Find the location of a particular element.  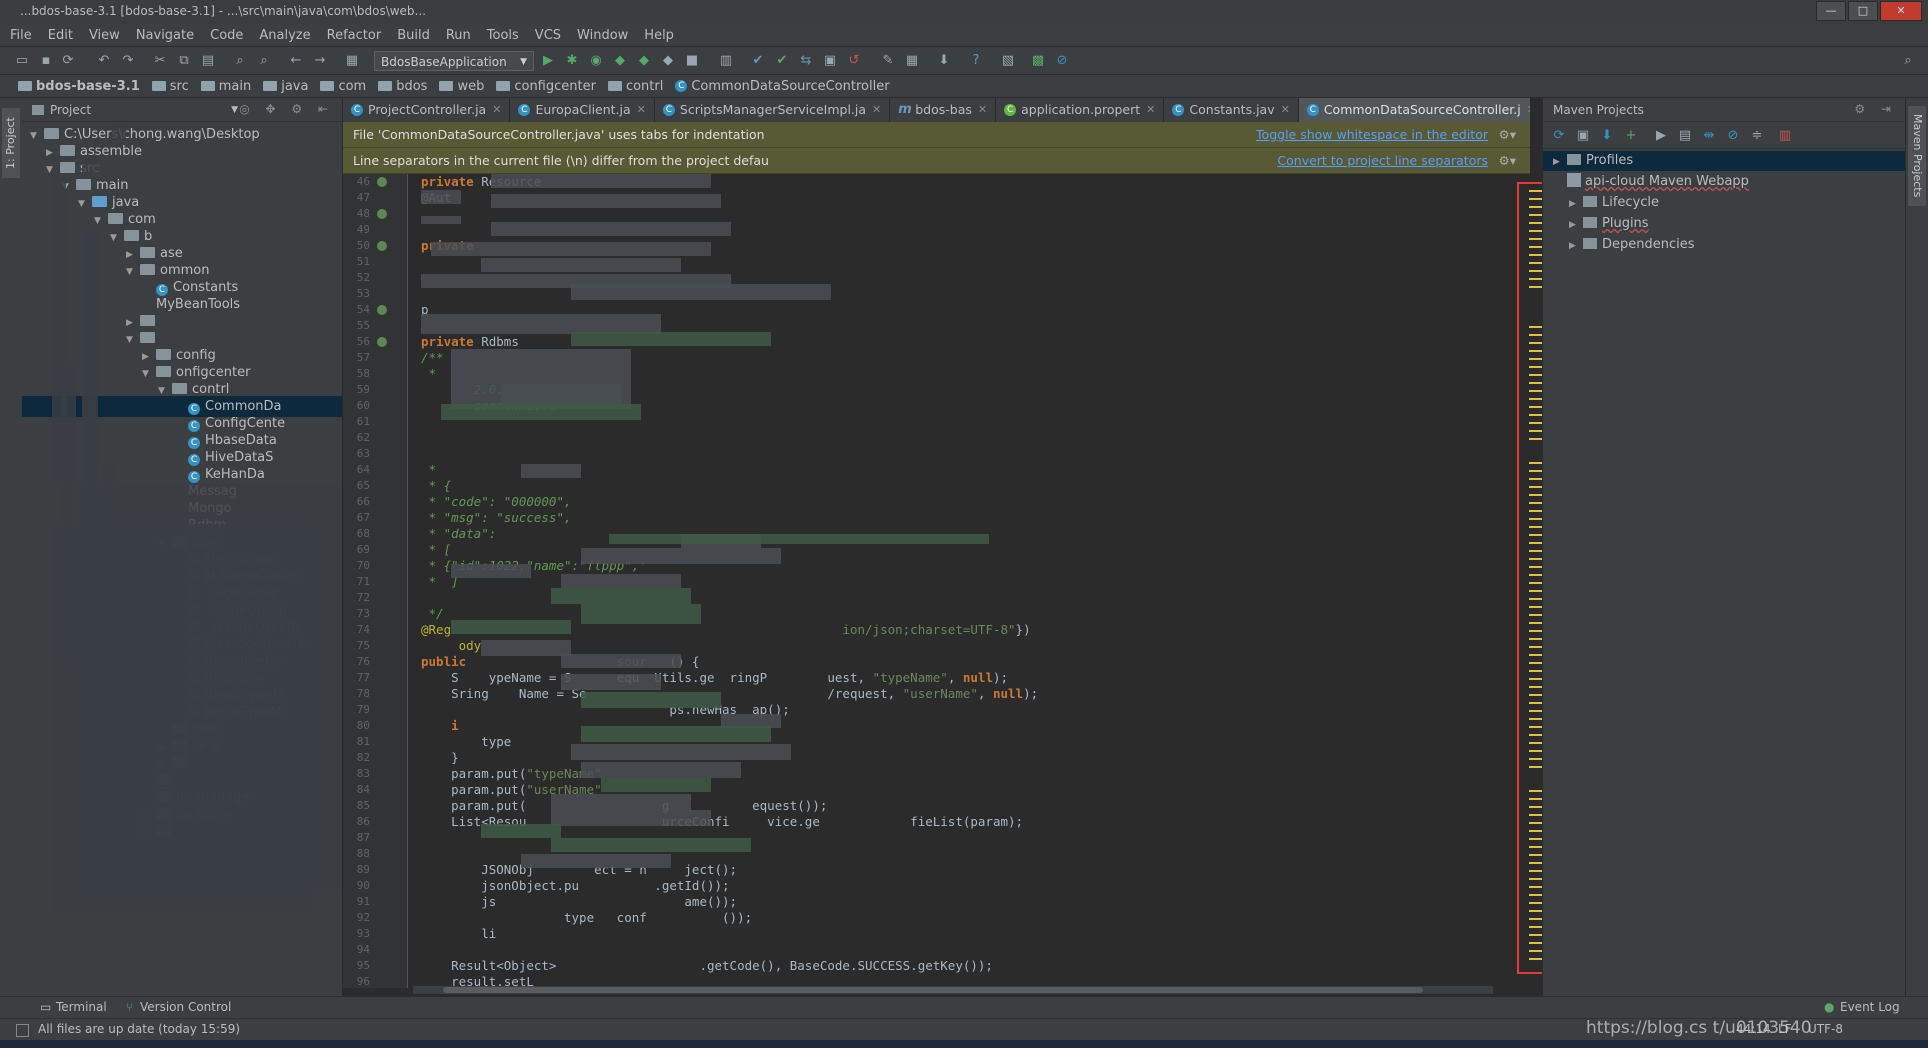

breadcrumb-item: java is located at coordinates (285, 86).